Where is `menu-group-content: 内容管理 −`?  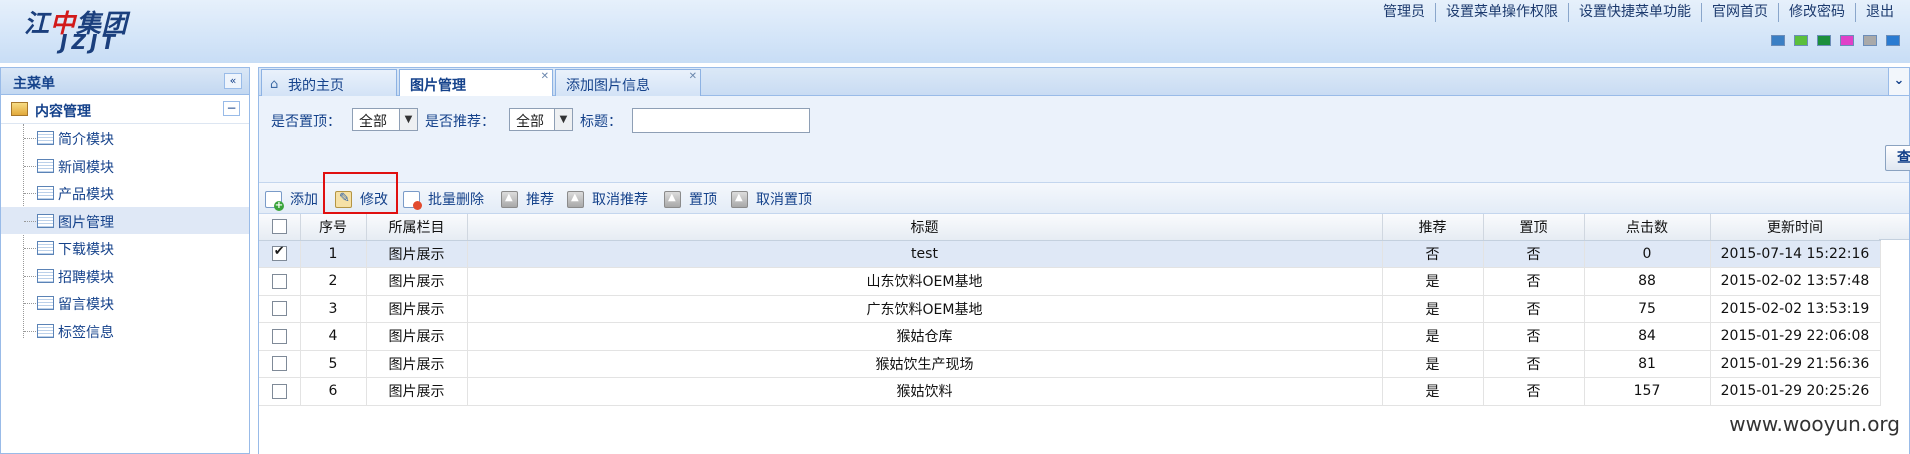 menu-group-content: 内容管理 − is located at coordinates (125, 109).